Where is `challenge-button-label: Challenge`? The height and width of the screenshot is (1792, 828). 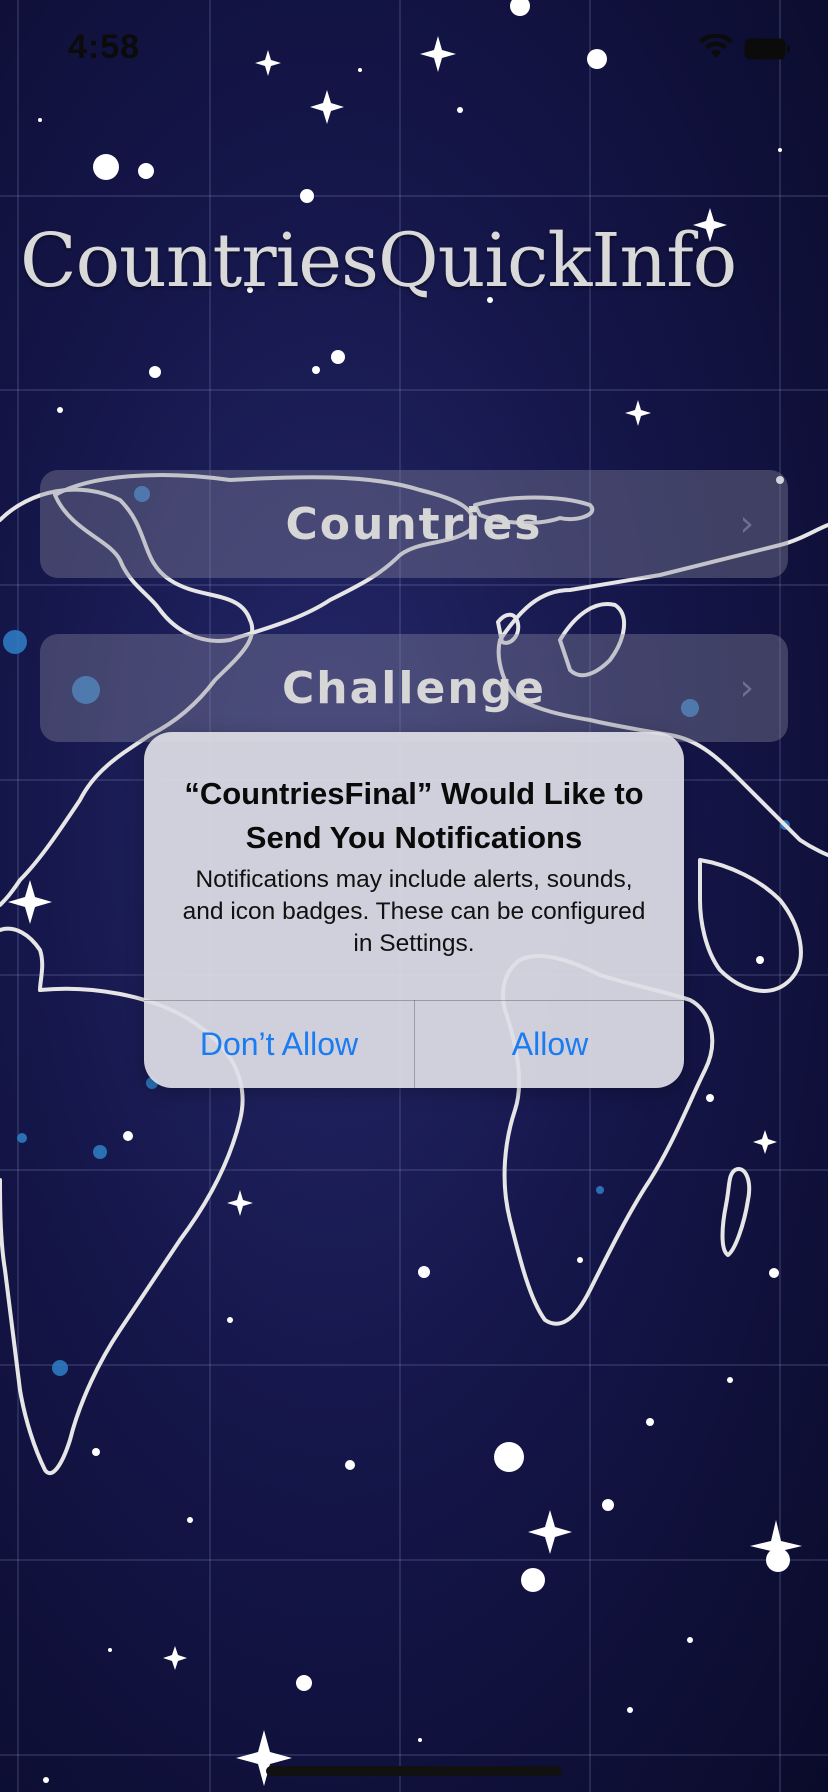 challenge-button-label: Challenge is located at coordinates (414, 688).